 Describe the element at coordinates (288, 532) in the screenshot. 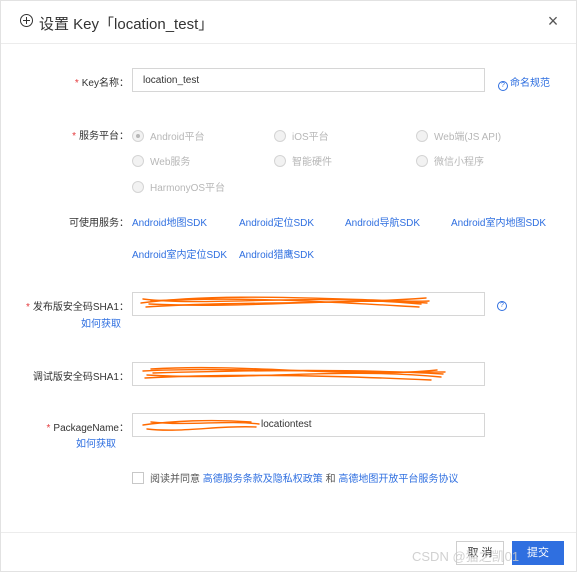

I see `footer-divider` at that location.